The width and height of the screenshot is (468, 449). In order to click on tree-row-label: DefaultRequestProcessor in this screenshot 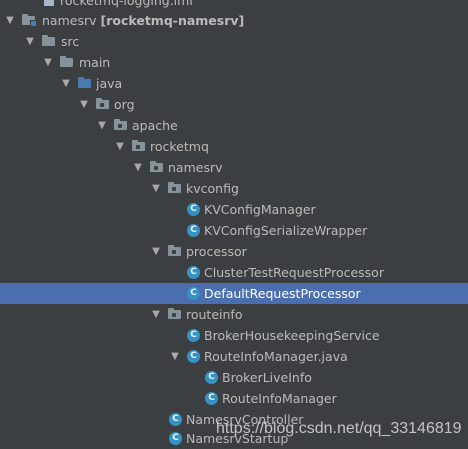, I will do `click(282, 293)`.